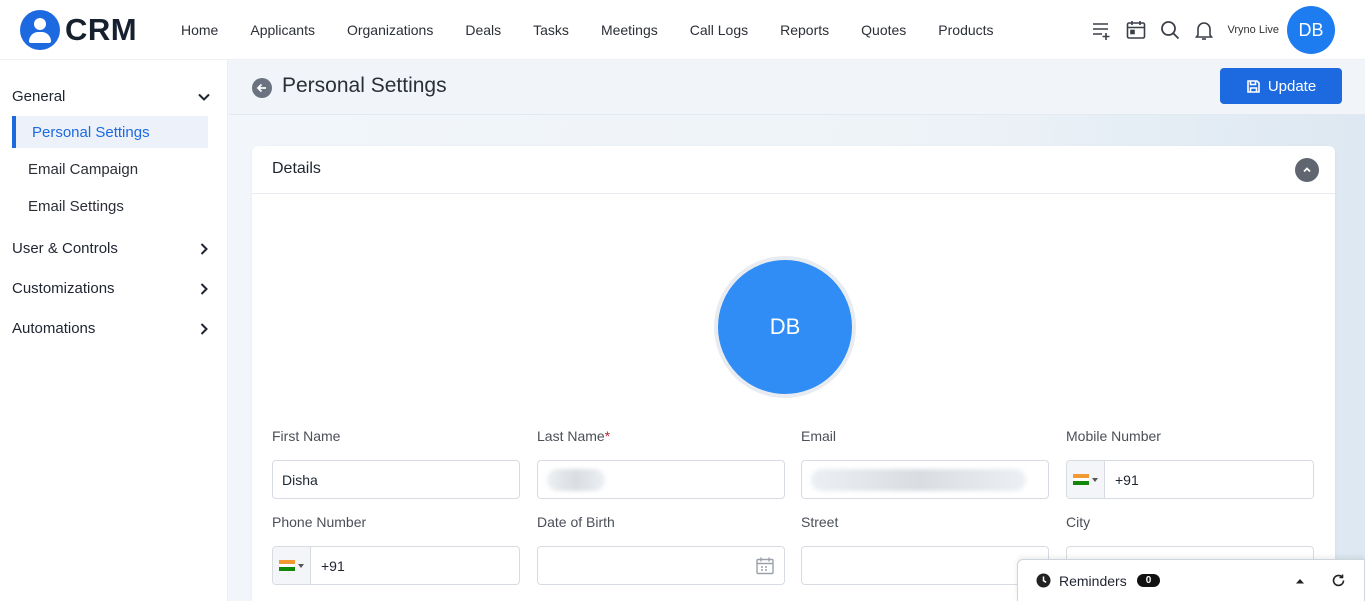  I want to click on org-name: Vryno Live, so click(1253, 30).